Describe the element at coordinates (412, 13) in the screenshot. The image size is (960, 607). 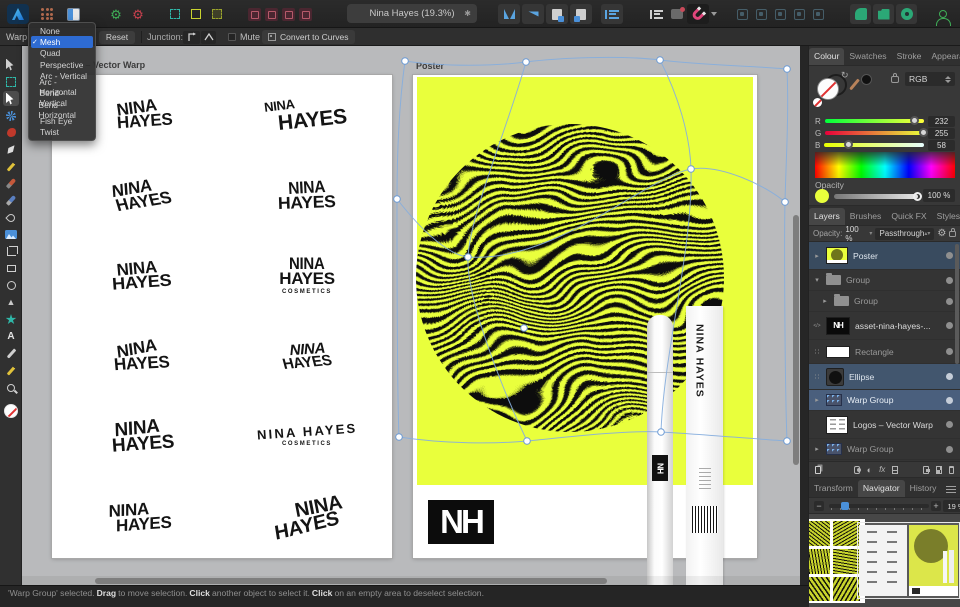
I see `document-title: Nina Hayes (19.3%) ✱` at that location.